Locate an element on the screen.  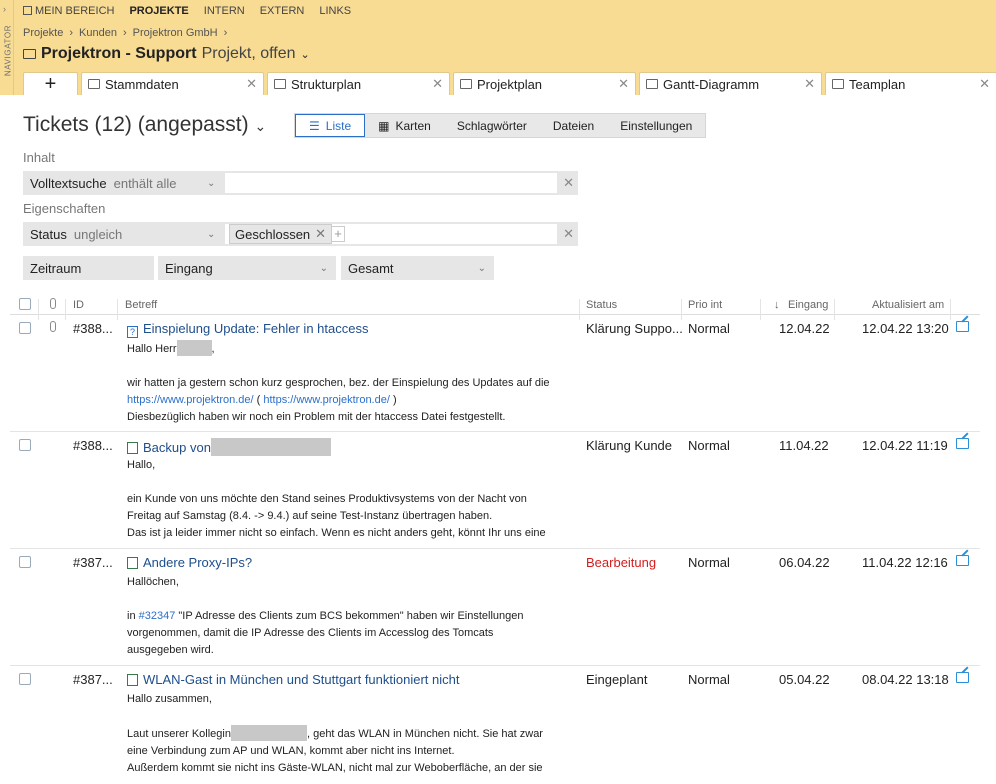
chevron-down-icon: ⌄ is located at coordinates (260, 126).